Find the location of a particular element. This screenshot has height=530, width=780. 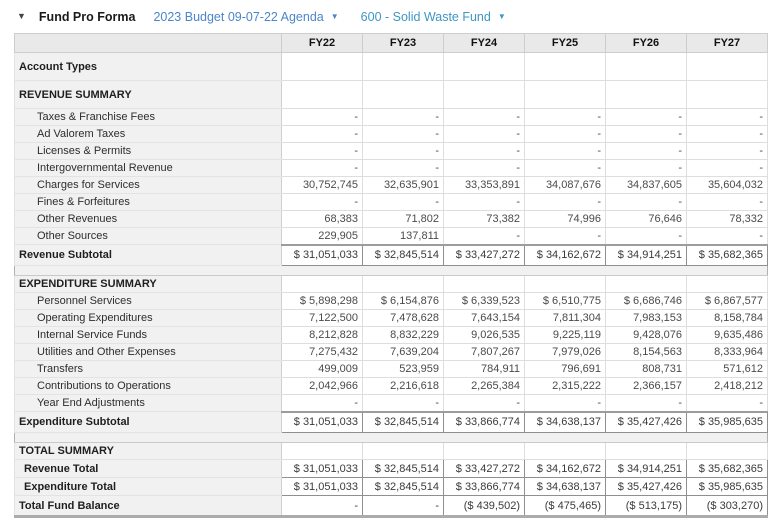

row-label-personnel-services: Personnel Services is located at coordinates (148, 301).